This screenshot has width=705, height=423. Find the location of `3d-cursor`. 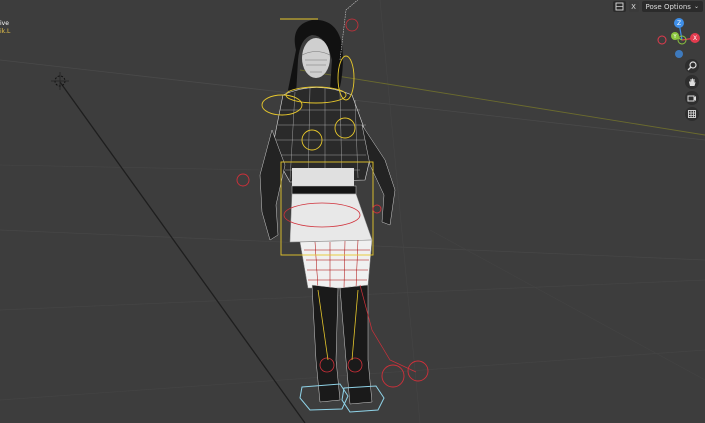

3d-cursor is located at coordinates (60, 81).